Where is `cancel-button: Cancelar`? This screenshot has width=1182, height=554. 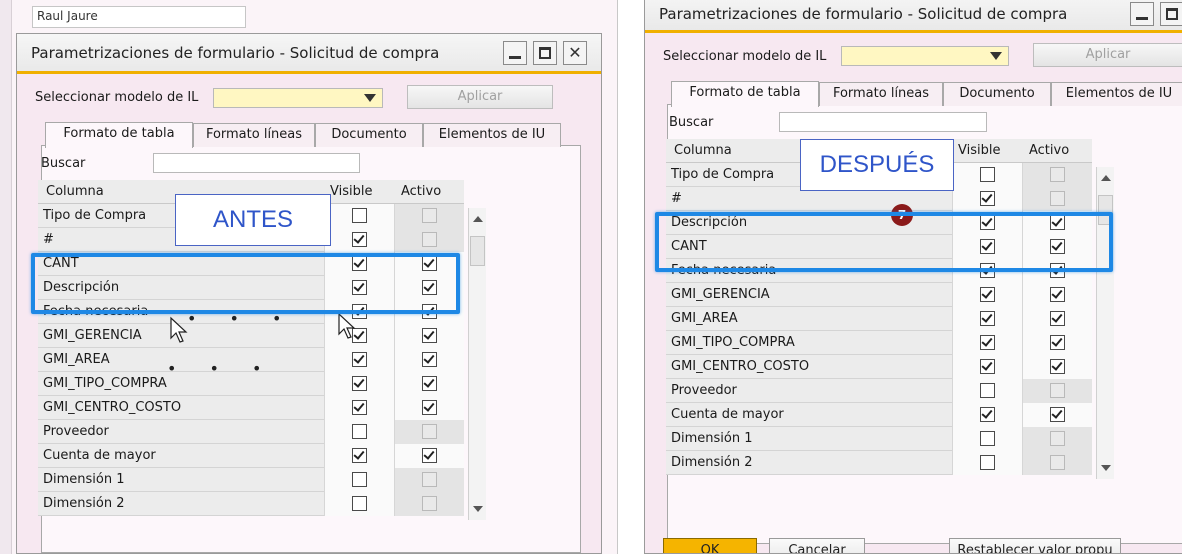 cancel-button: Cancelar is located at coordinates (817, 545).